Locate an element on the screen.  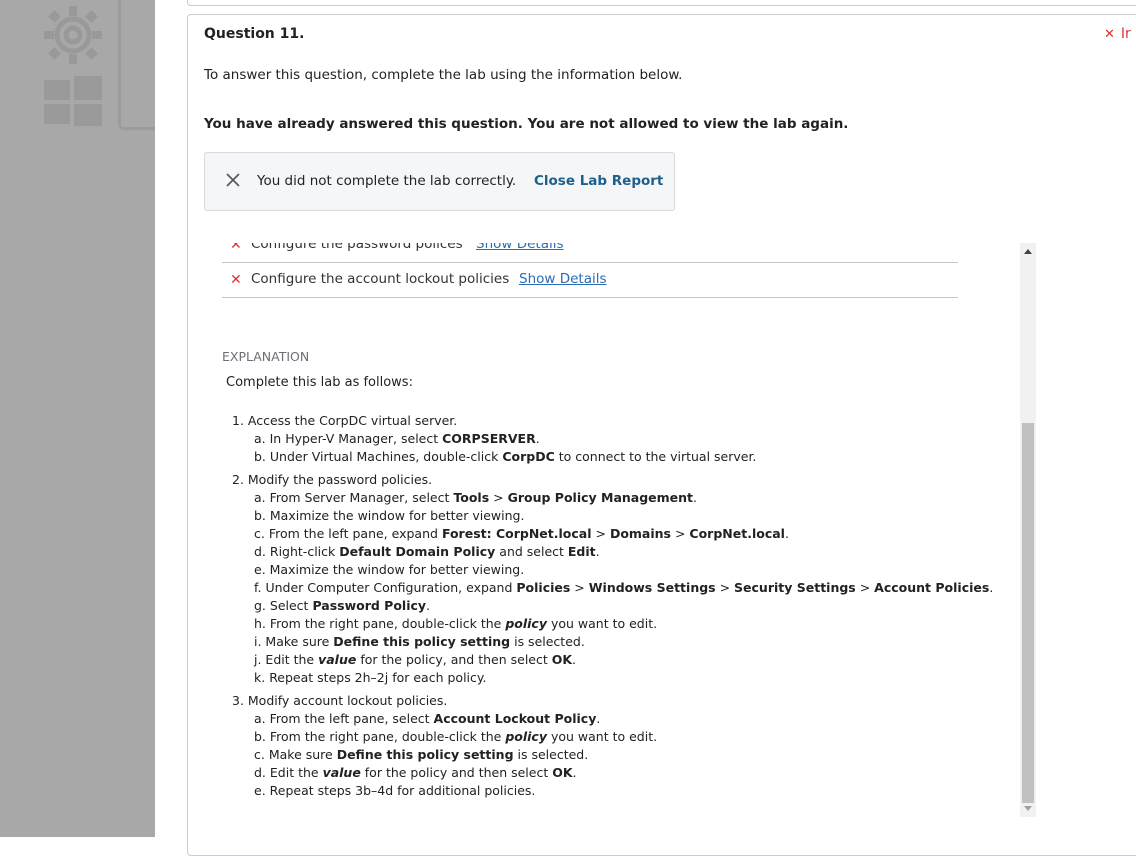
sub-step-text: to connect to the virtual server. is located at coordinates (655, 456).